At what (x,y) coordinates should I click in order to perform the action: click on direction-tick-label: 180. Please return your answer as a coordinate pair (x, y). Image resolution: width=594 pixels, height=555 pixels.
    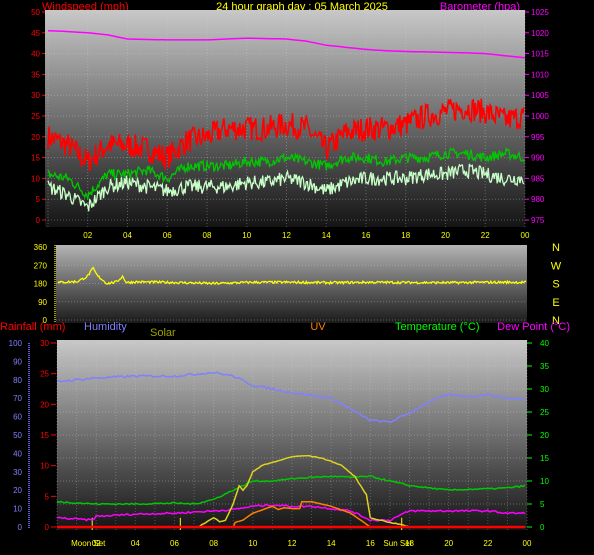
    Looking at the image, I should click on (41, 284).